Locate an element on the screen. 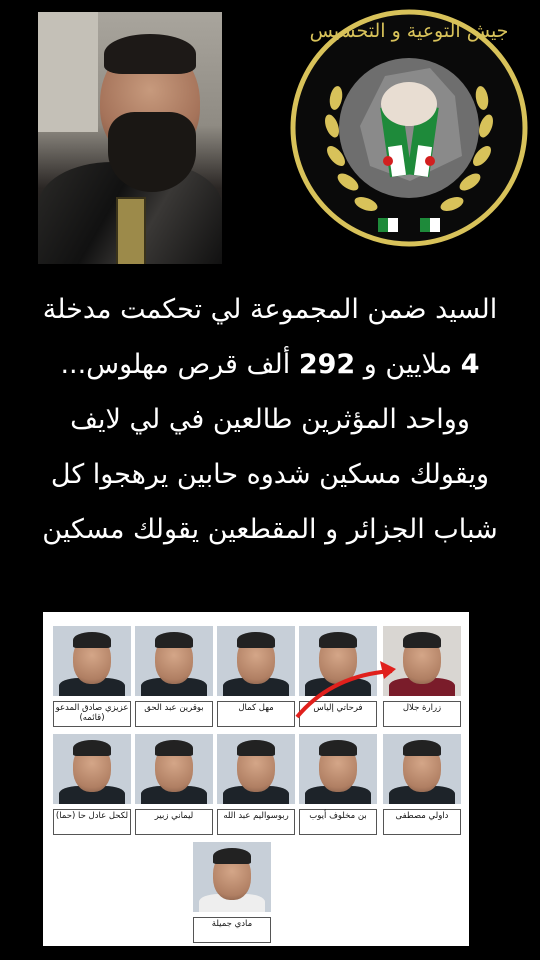  portrait-robe-trim is located at coordinates (131, 230).